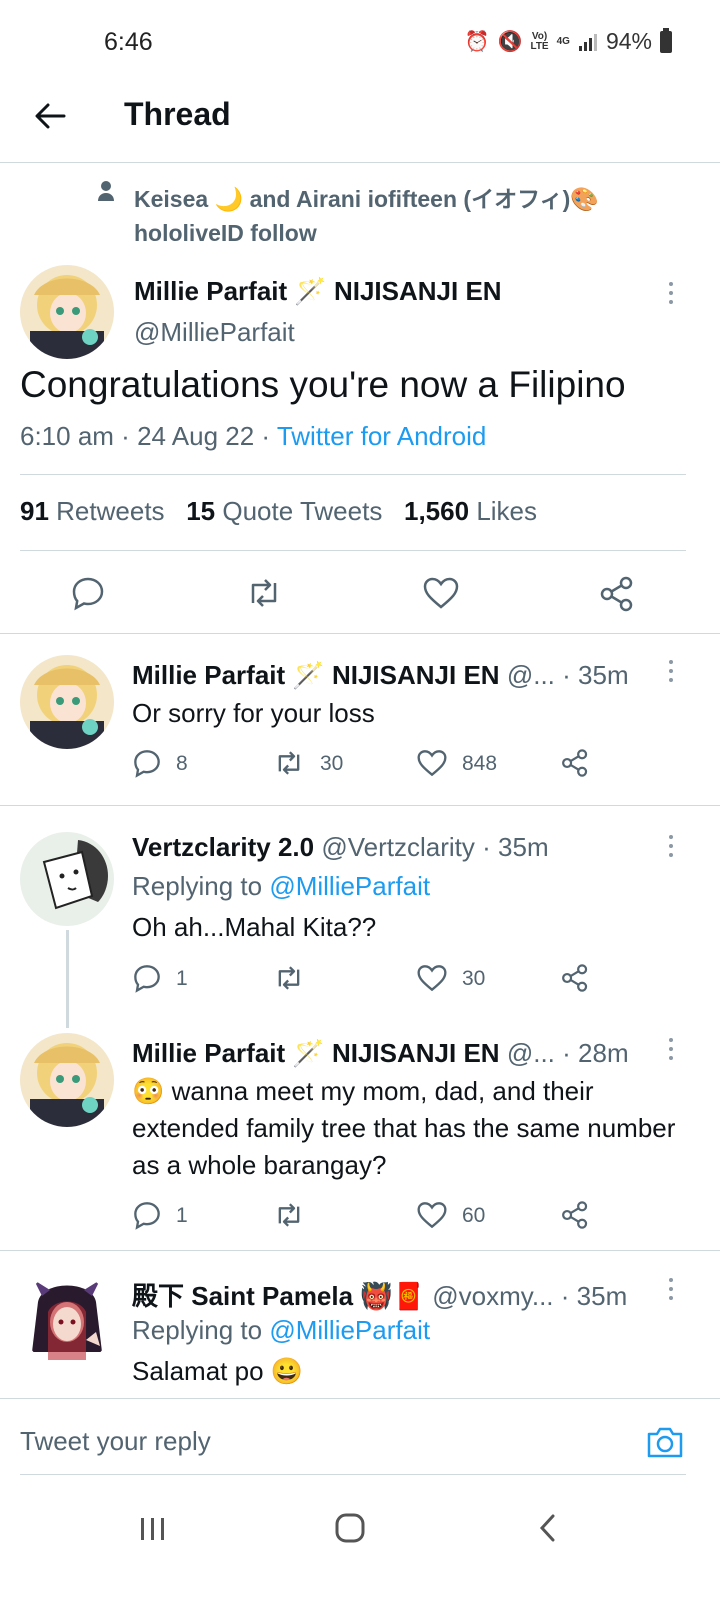 The width and height of the screenshot is (720, 1600). What do you see at coordinates (360, 162) in the screenshot?
I see `header-divider` at bounding box center [360, 162].